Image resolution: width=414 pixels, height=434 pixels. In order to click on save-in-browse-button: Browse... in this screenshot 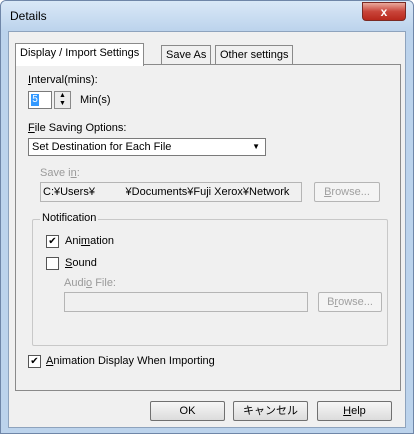, I will do `click(347, 192)`.